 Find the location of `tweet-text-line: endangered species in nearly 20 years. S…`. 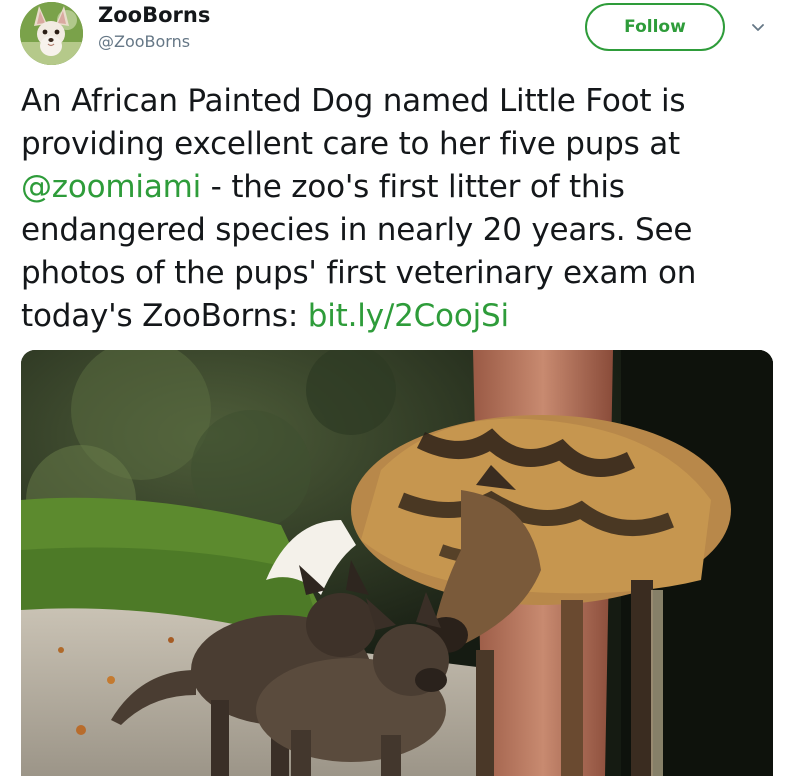

tweet-text-line: endangered species in nearly 20 years. S… is located at coordinates (357, 230).